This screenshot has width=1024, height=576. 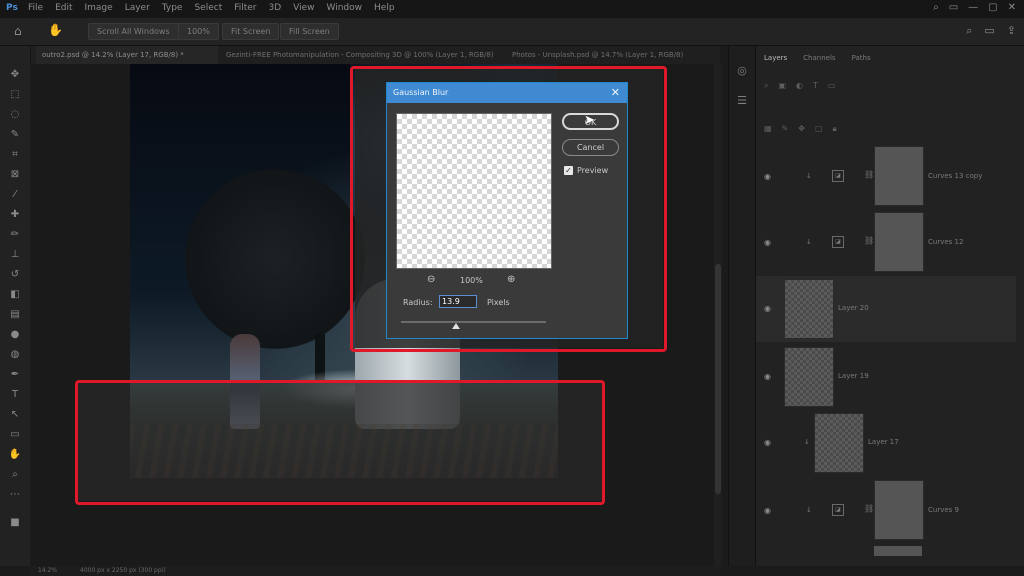 What do you see at coordinates (1012, 7) in the screenshot?
I see `close-window-icon: ✕` at bounding box center [1012, 7].